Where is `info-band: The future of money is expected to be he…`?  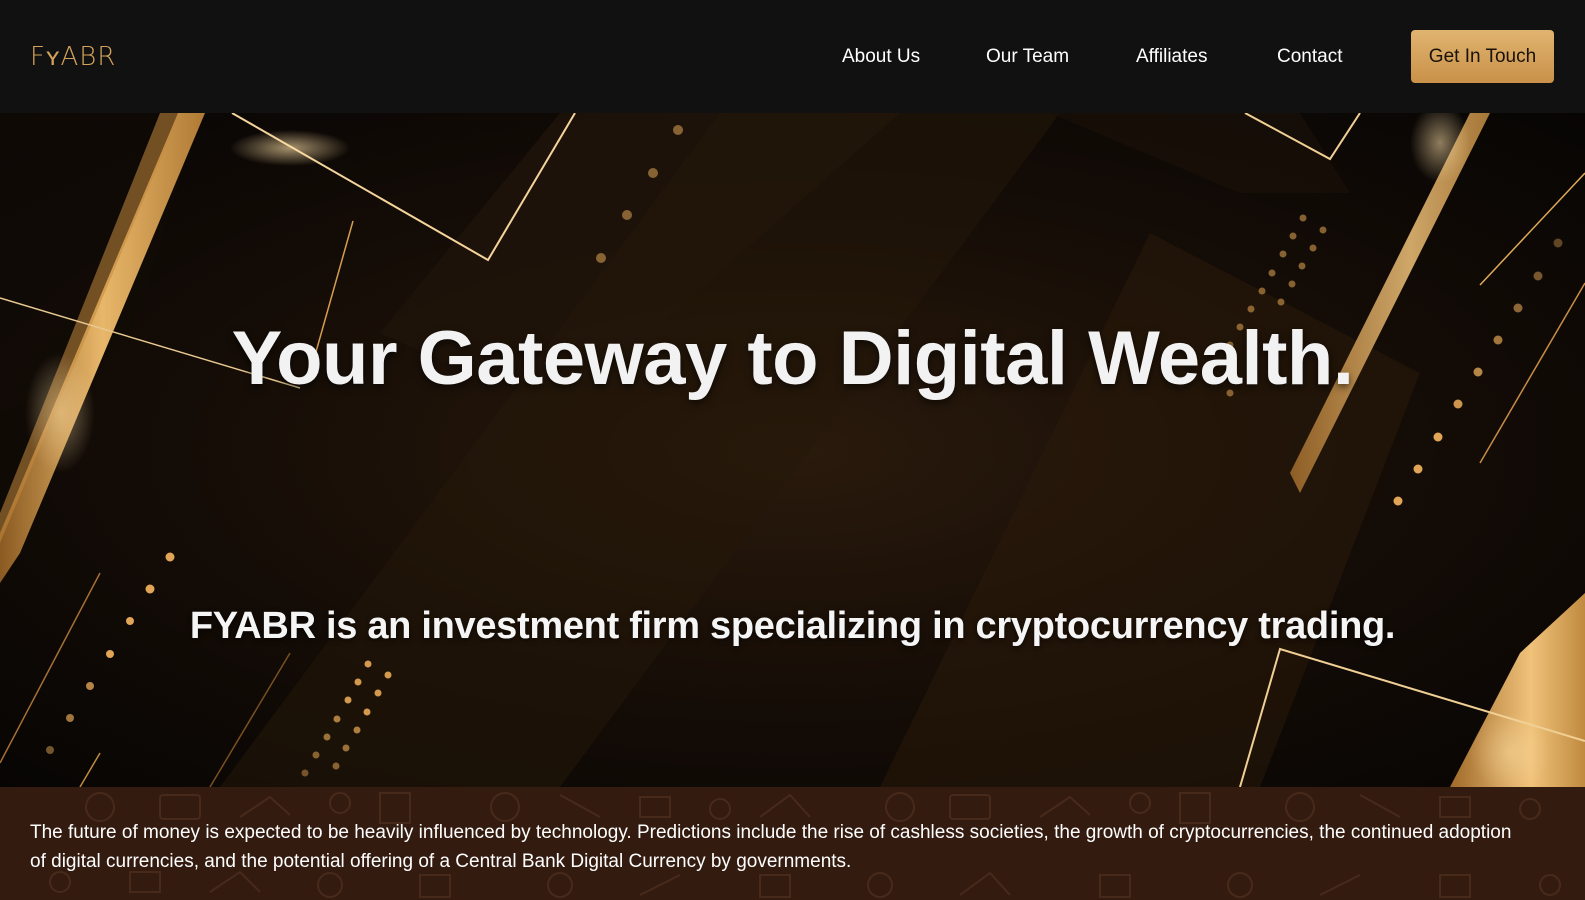
info-band: The future of money is expected to be he… is located at coordinates (792, 843).